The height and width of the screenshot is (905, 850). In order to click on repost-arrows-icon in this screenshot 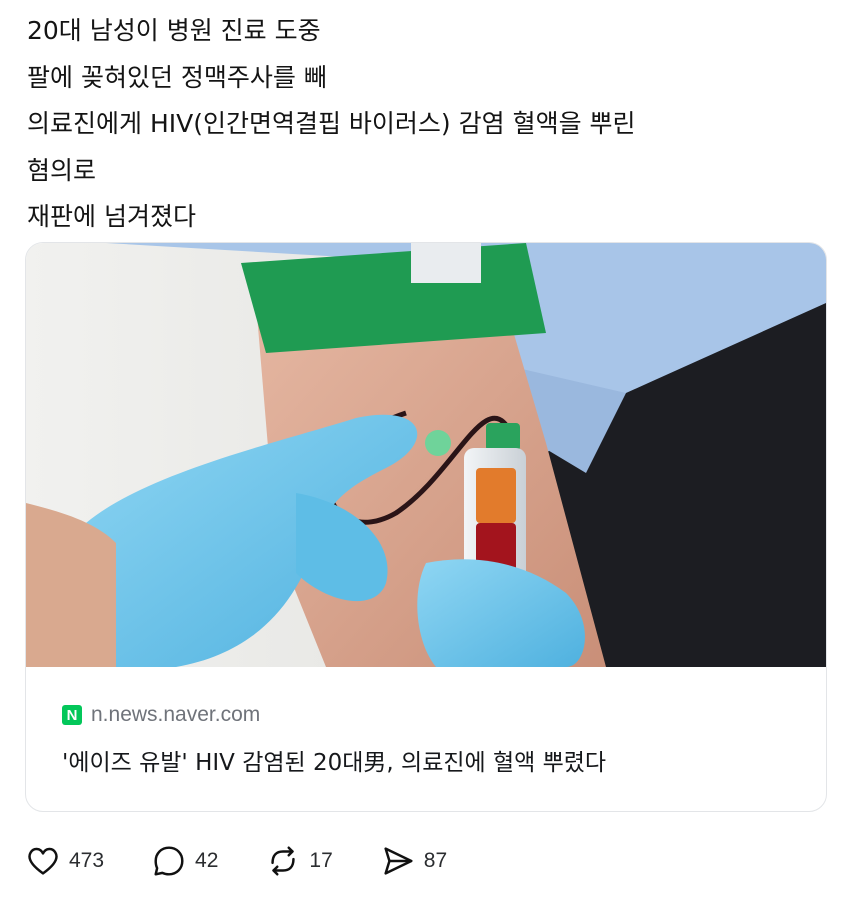, I will do `click(283, 861)`.